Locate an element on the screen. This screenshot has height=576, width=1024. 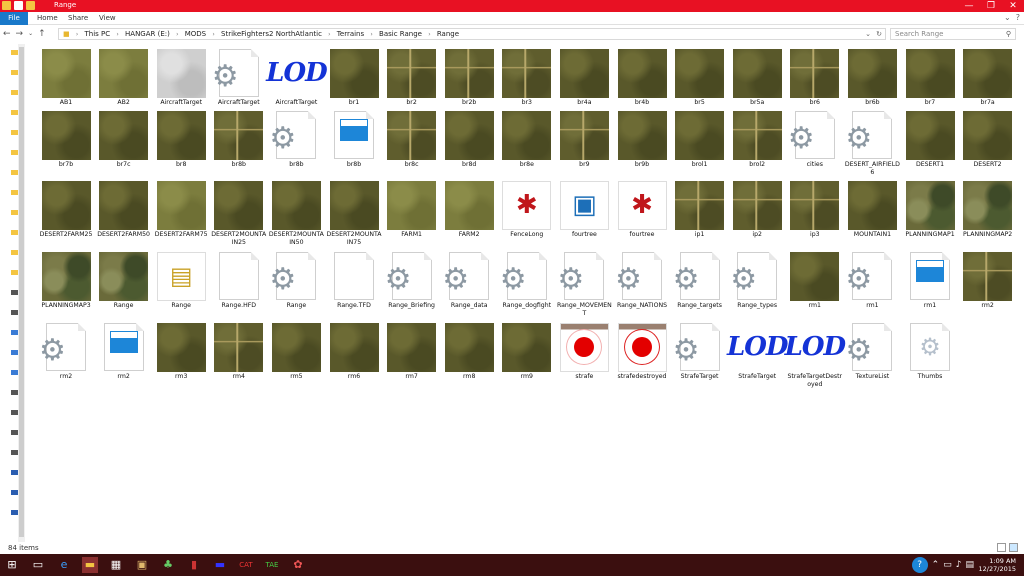
file-item: br7a is located at coordinates (988, 83).